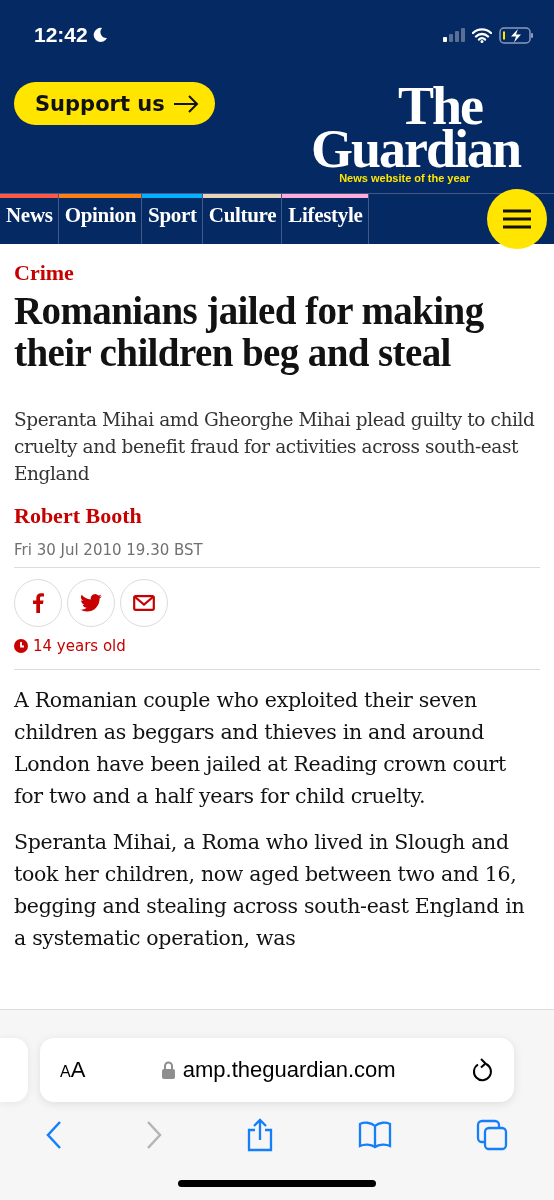 The height and width of the screenshot is (1200, 554). I want to click on body-paragraph: A Romanian couple who exploited their seven children as beggars and thieves in and around London have been jailed at Reading crown court for two and a half years for child cruelty., so click(260, 748).